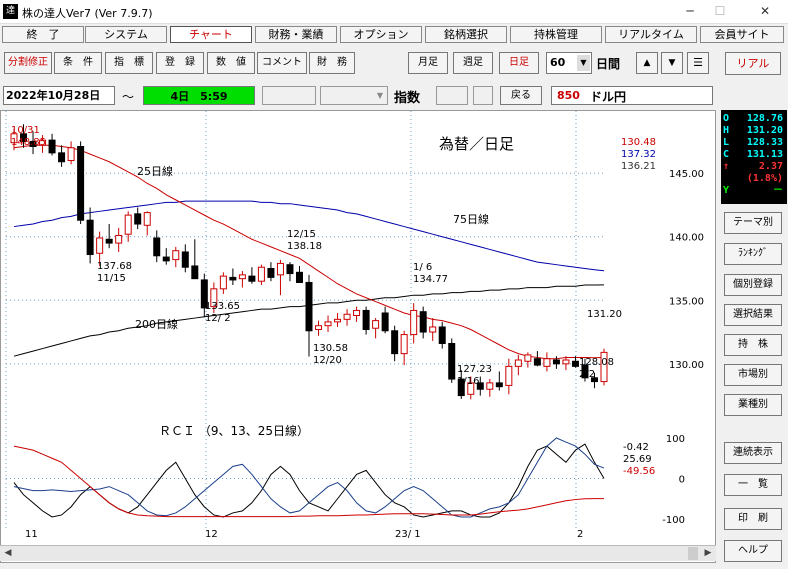 The image size is (788, 569). Describe the element at coordinates (111, 278) in the screenshot. I see `price-annotation: 11/15` at that location.